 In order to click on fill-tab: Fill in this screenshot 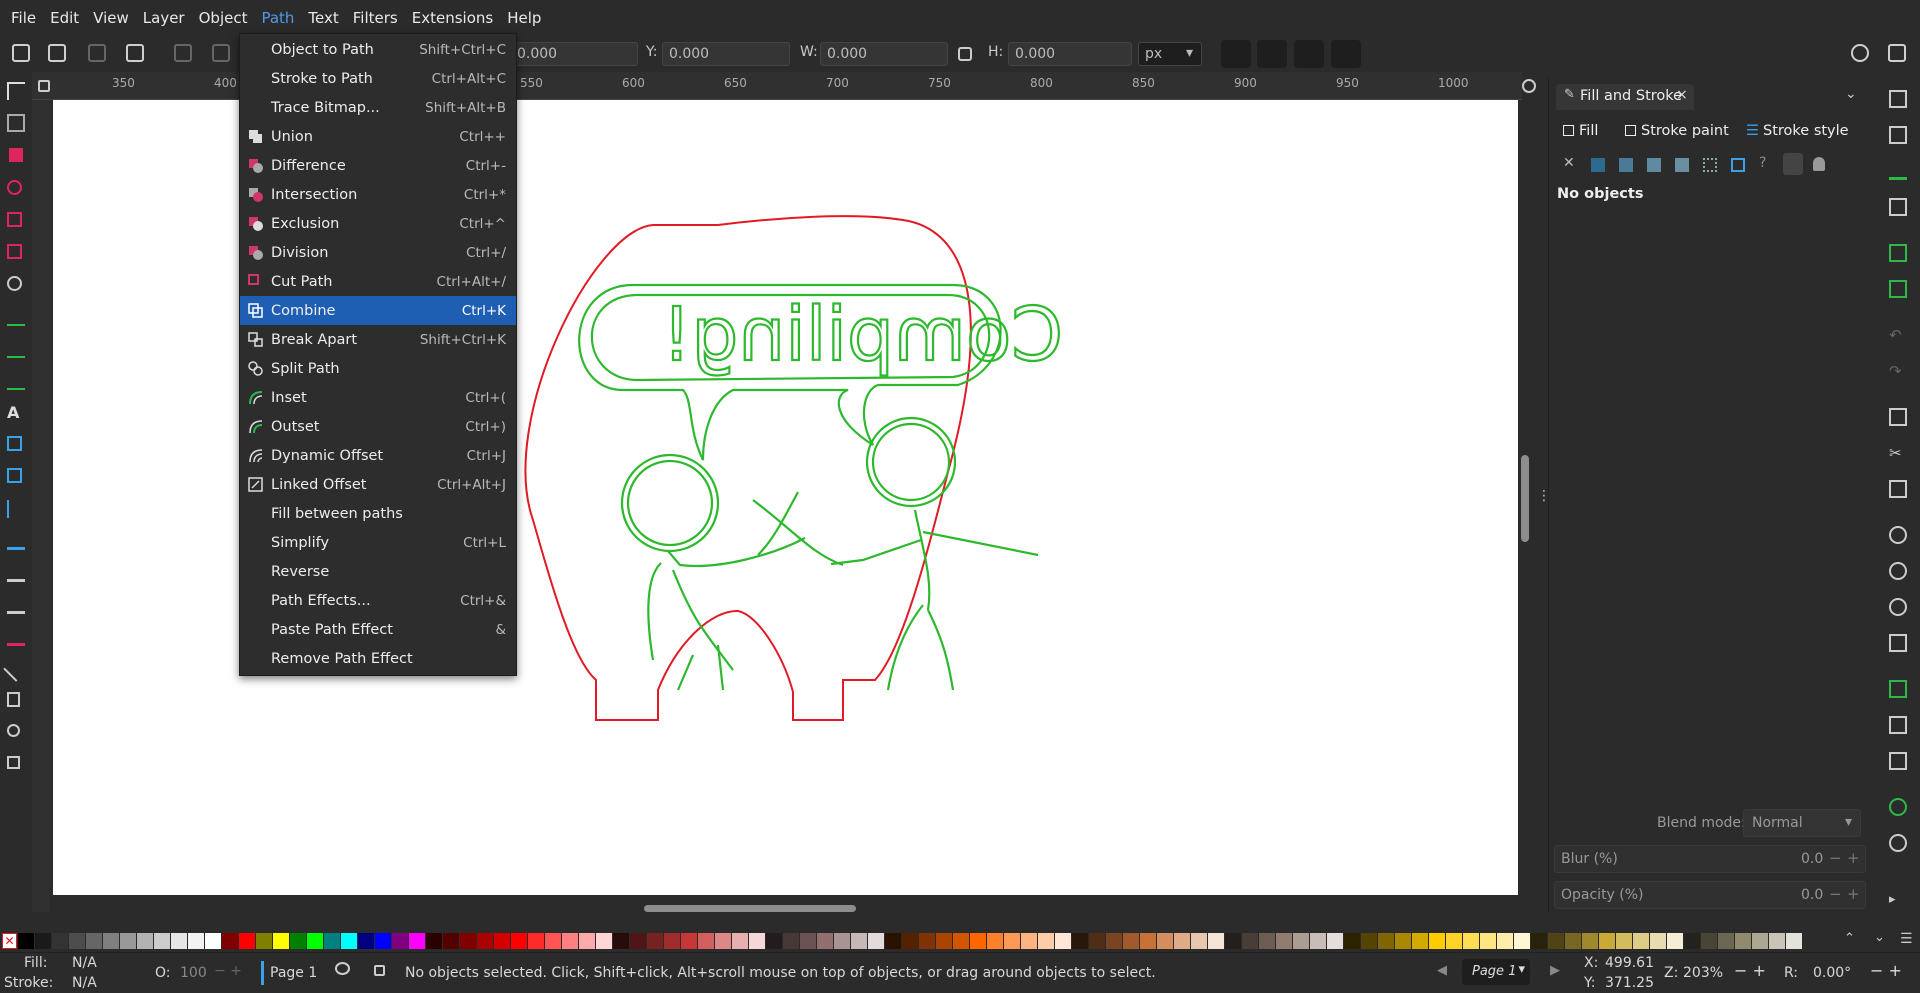, I will do `click(1580, 131)`.